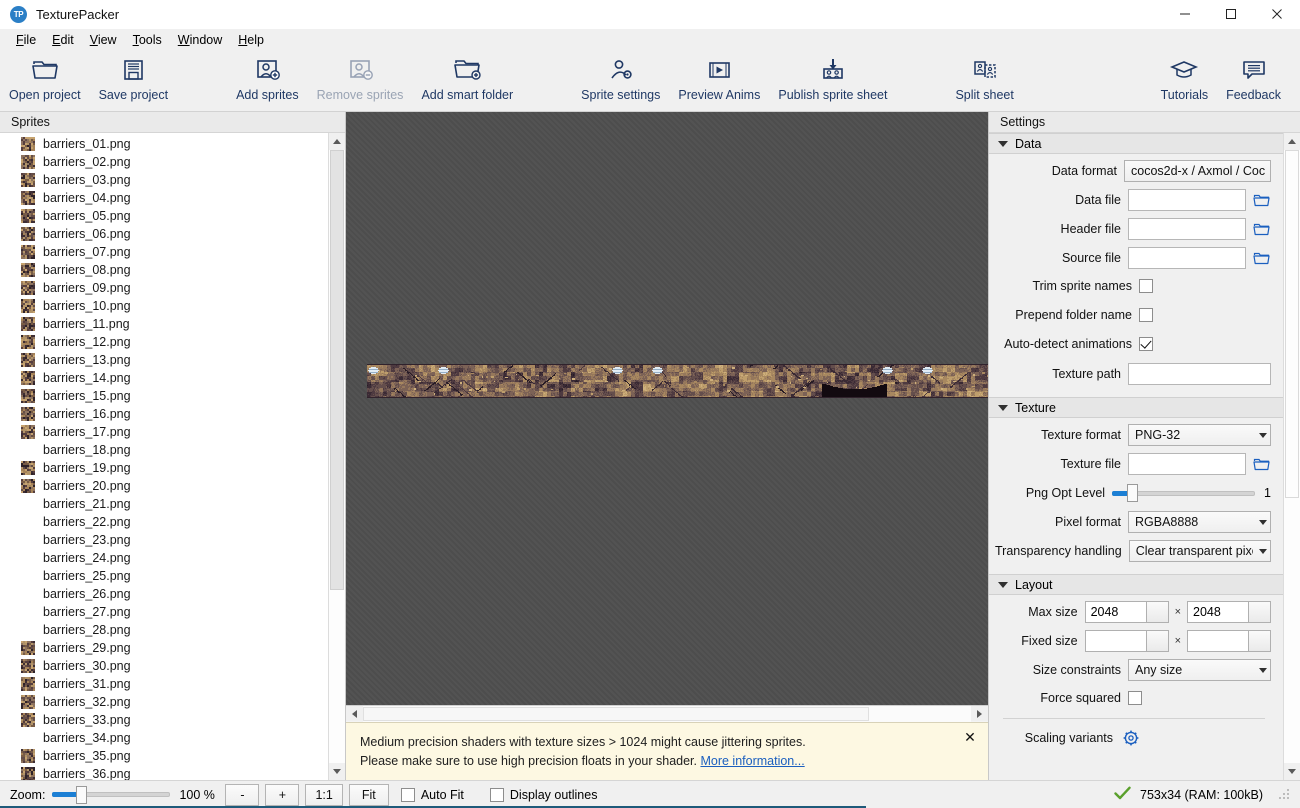 Image resolution: width=1300 pixels, height=808 pixels. Describe the element at coordinates (1199, 522) in the screenshot. I see `pixel-format-select: RGBA8888` at that location.